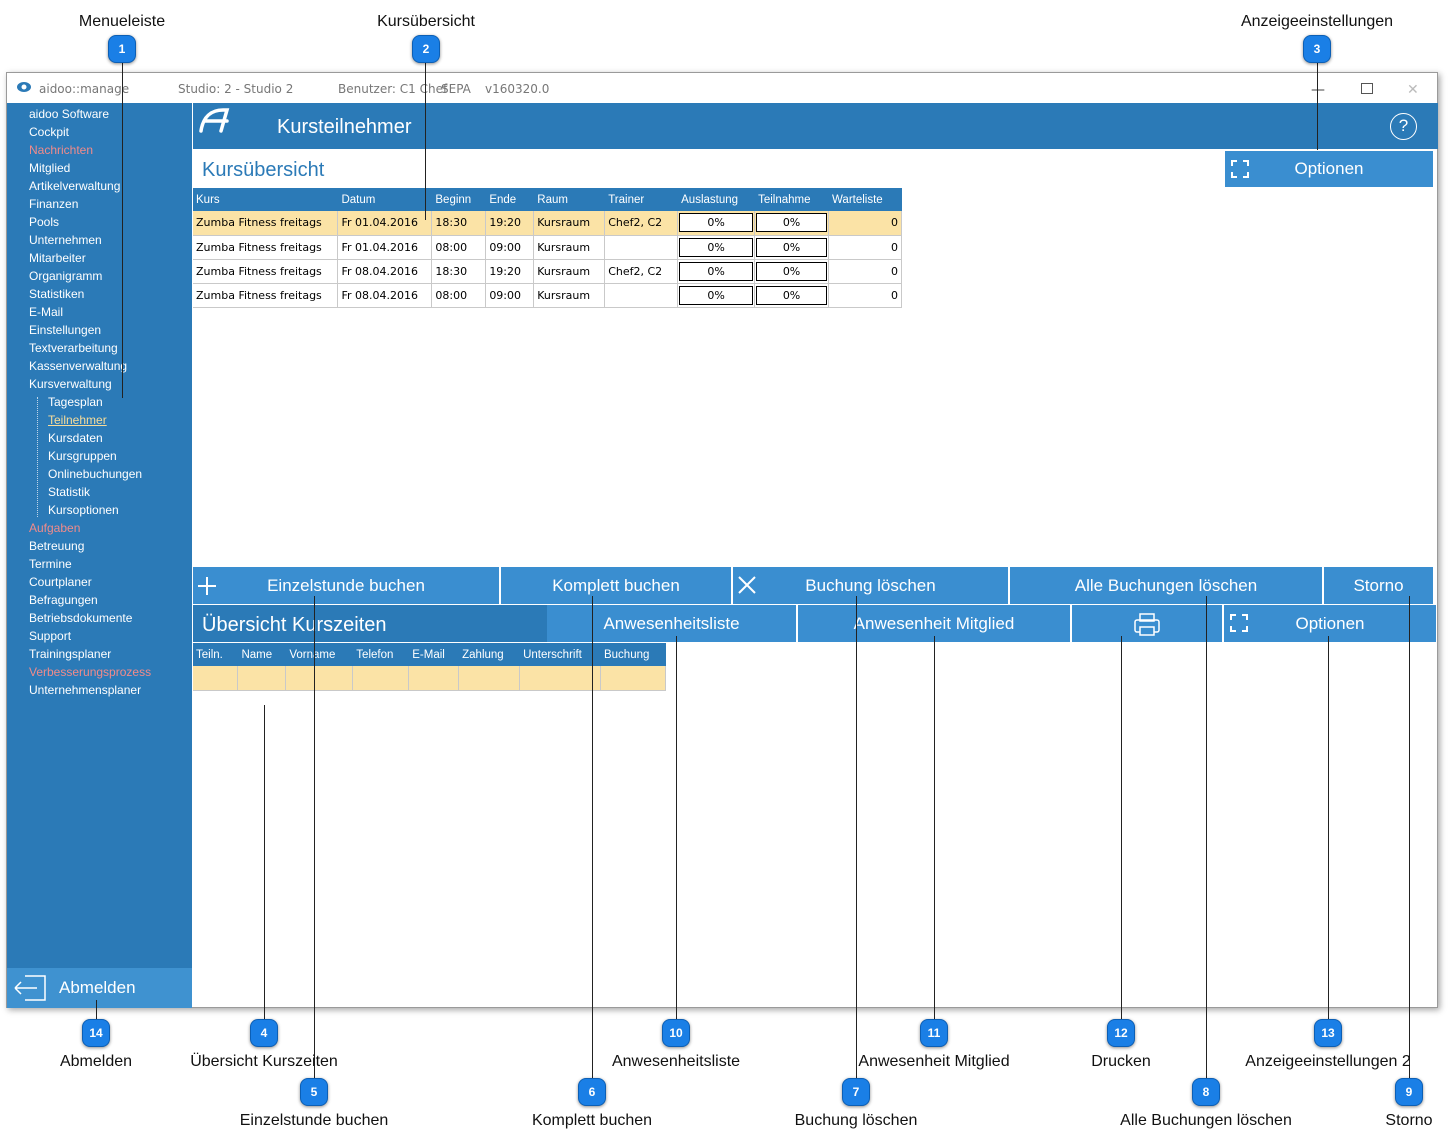  I want to click on menu-item: Betreuung, so click(56, 546).